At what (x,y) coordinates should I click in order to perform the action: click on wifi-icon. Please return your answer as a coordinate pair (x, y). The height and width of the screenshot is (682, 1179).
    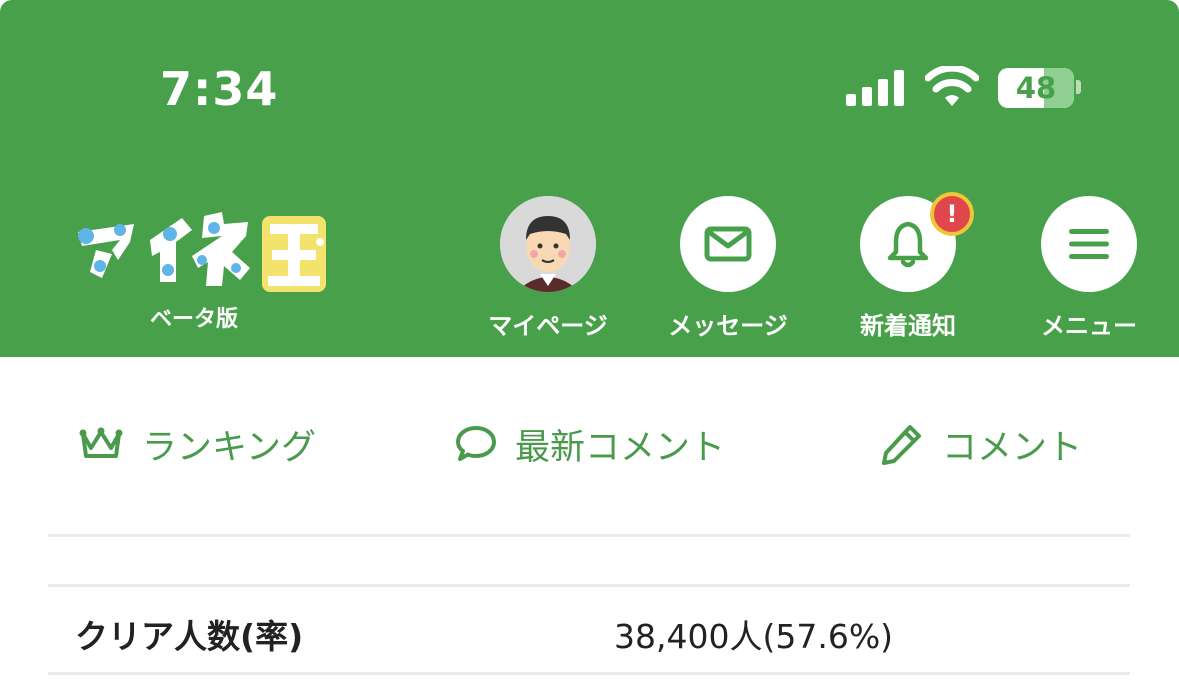
    Looking at the image, I should click on (952, 86).